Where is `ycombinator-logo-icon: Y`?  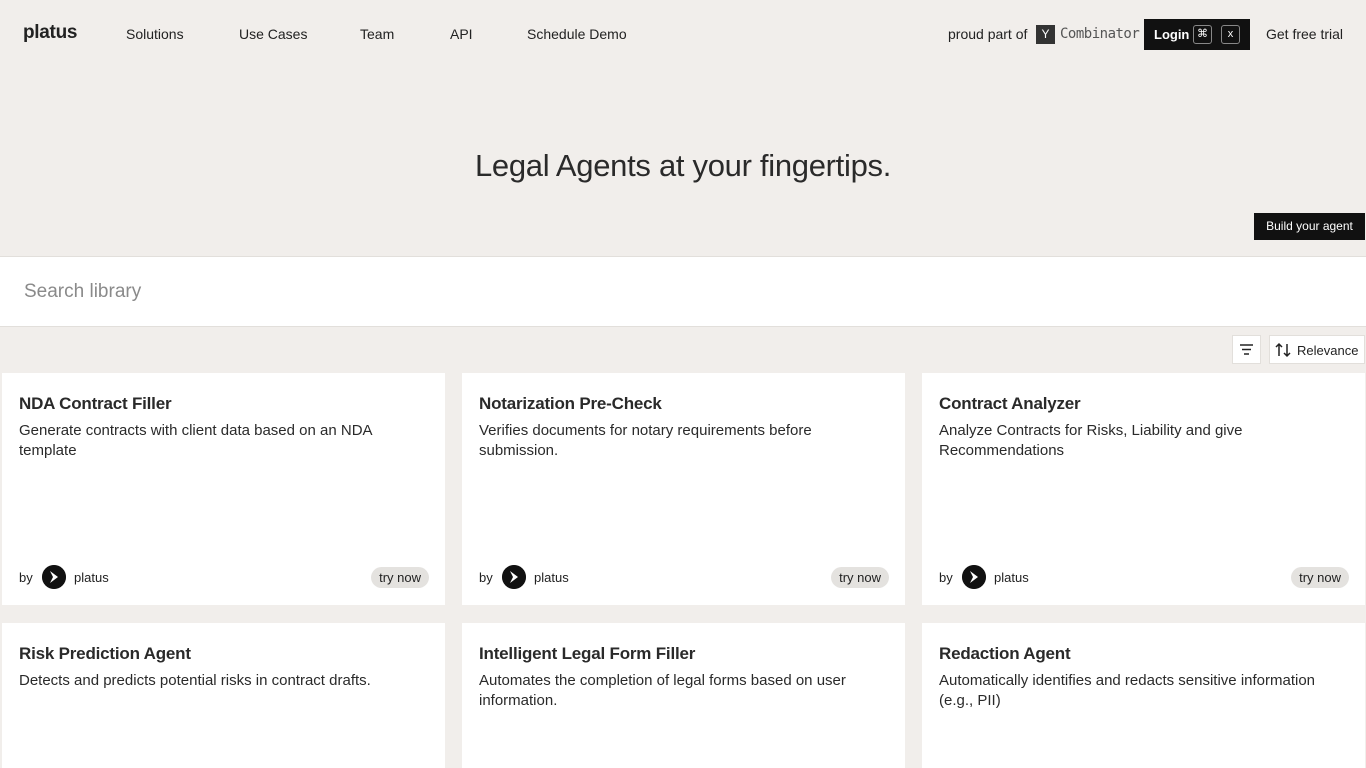
ycombinator-logo-icon: Y is located at coordinates (1045, 34).